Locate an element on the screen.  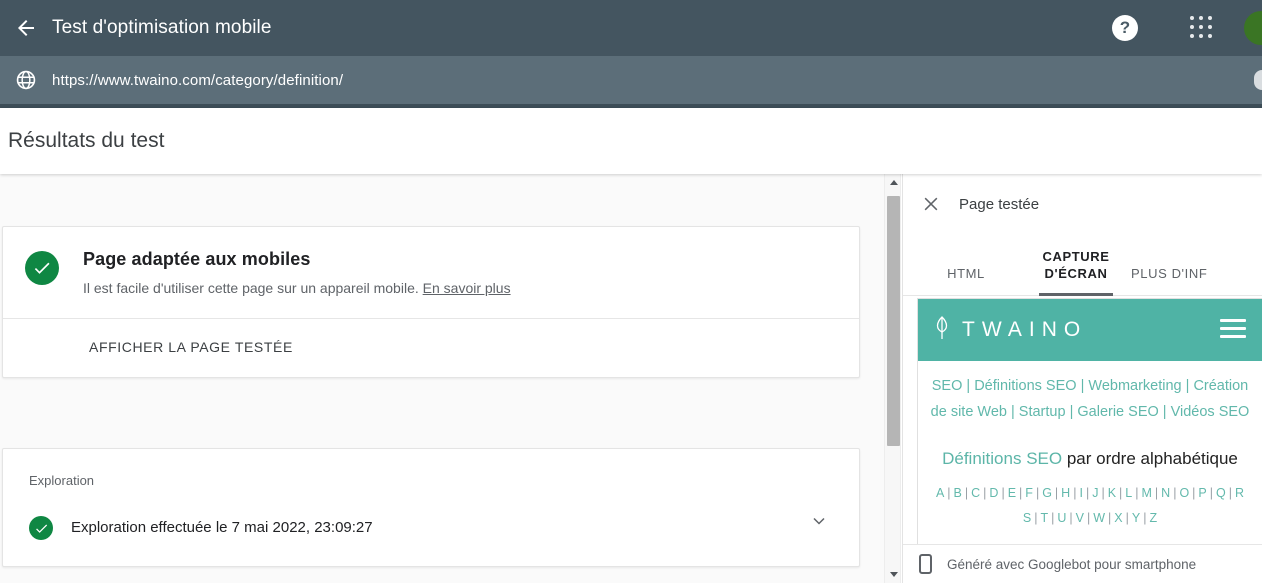
alpha-link: V is located at coordinates (1080, 518).